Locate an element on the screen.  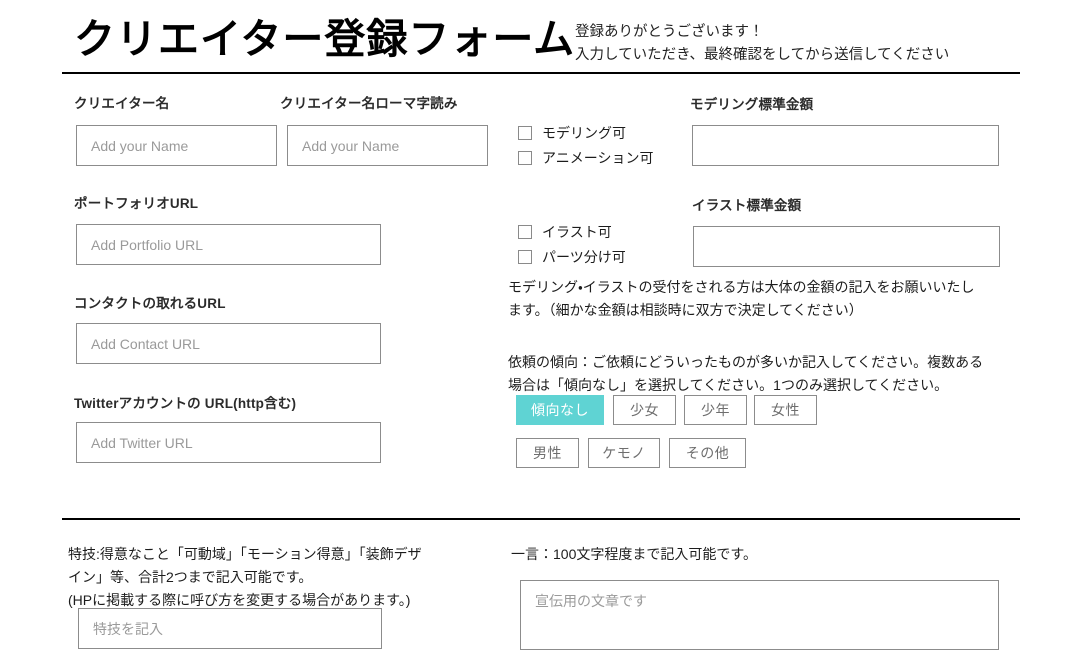
illust-price-label: イラスト標準金額 is located at coordinates (747, 205).